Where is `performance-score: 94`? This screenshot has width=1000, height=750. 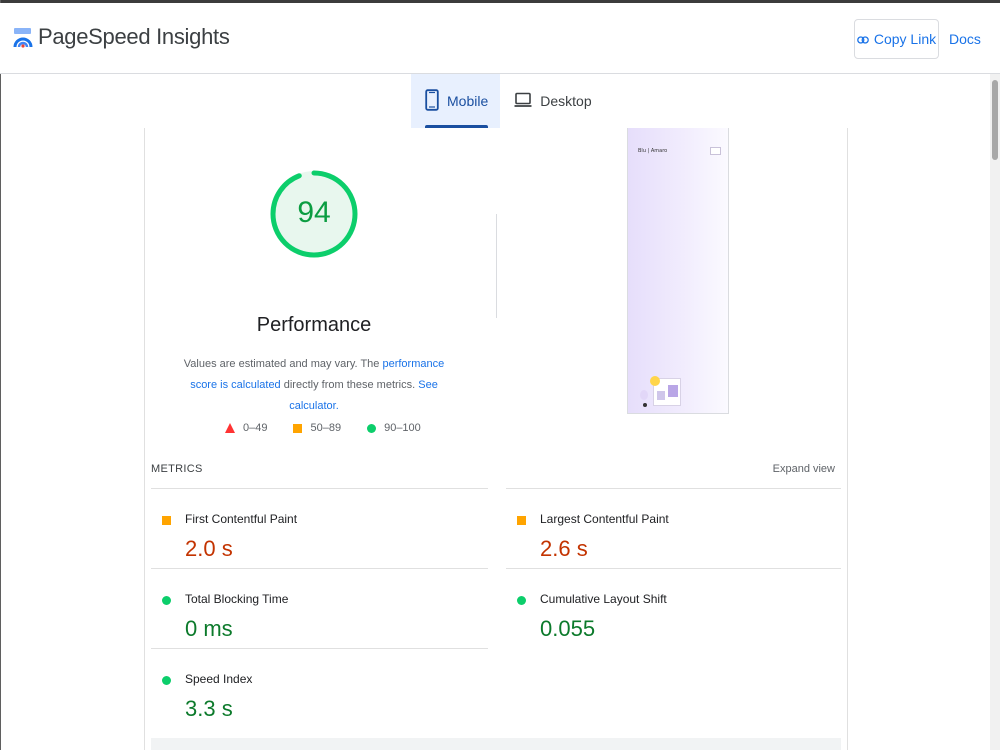
performance-score: 94 is located at coordinates (314, 212).